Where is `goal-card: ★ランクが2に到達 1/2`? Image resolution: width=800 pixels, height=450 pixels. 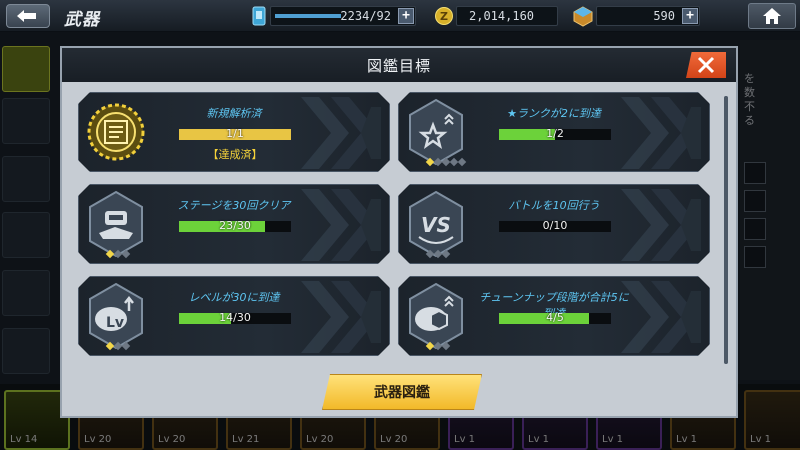 goal-card: ★ランクが2に到達 1/2 is located at coordinates (554, 132).